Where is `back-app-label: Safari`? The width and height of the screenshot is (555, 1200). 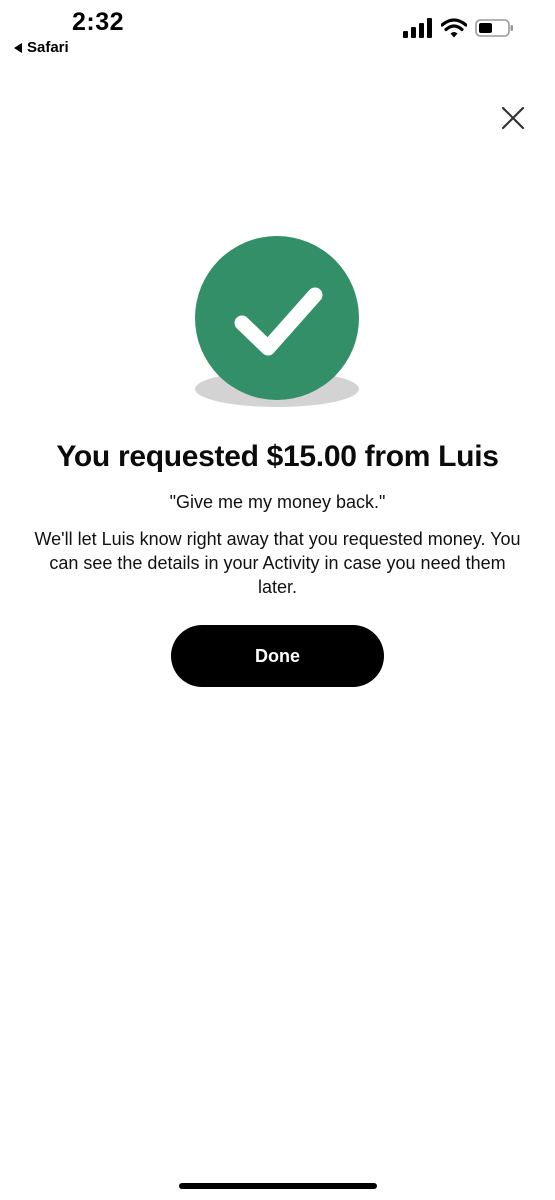 back-app-label: Safari is located at coordinates (48, 47).